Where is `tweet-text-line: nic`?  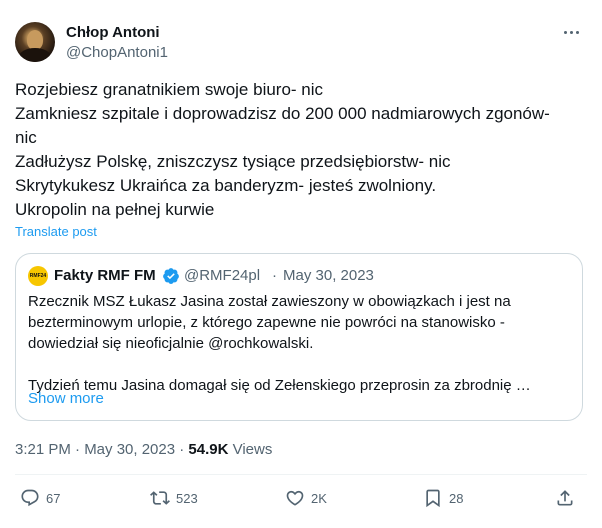
tweet-text-line: nic is located at coordinates (26, 137).